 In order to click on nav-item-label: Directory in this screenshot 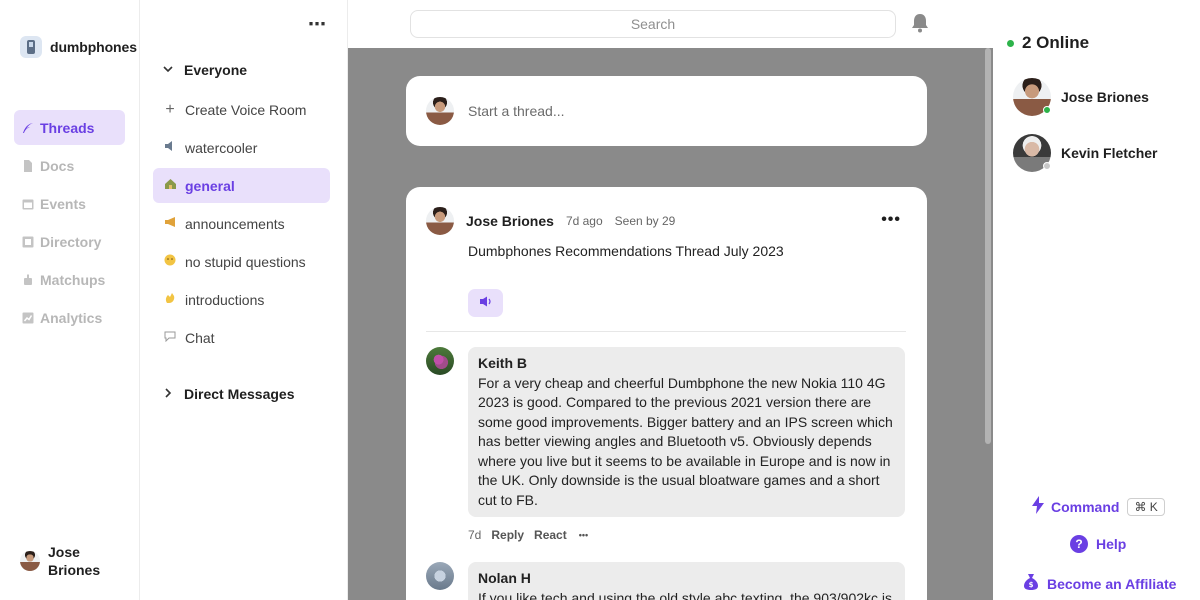, I will do `click(71, 241)`.